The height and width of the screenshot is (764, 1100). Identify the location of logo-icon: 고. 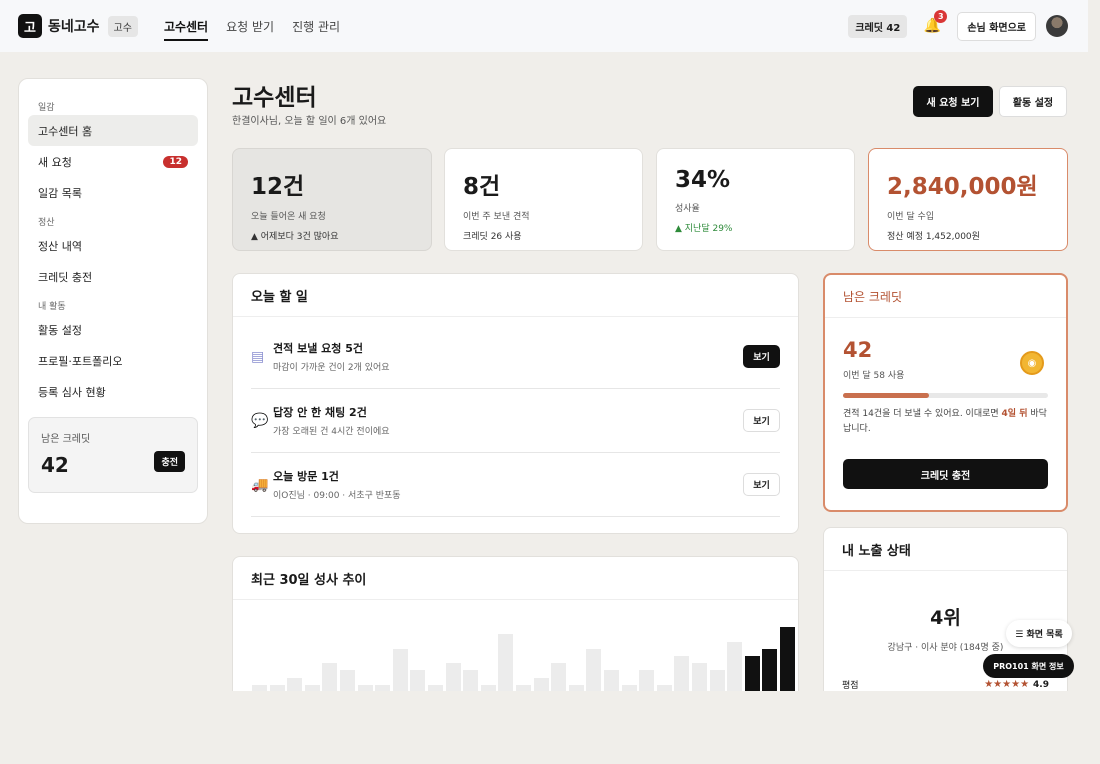
(30, 26).